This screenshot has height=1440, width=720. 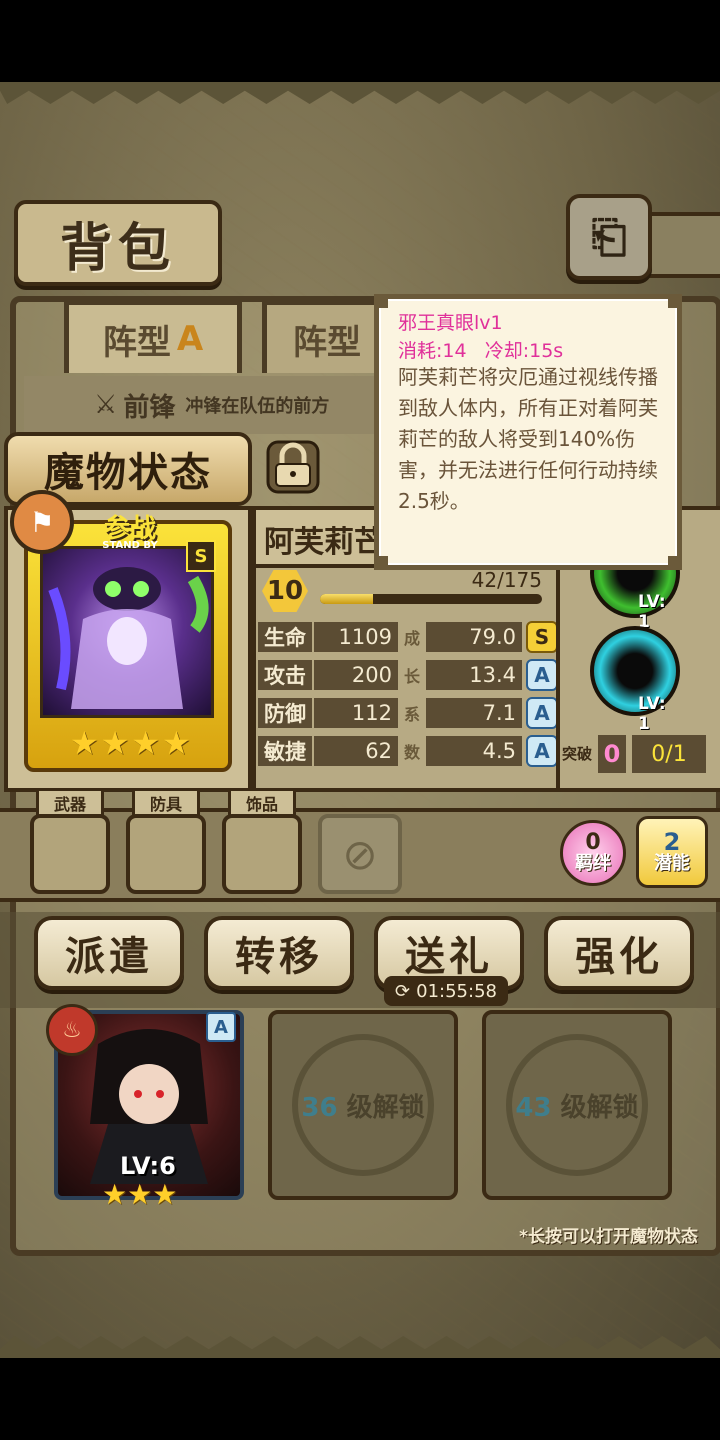 I want to click on flag-icon: ⚑, so click(x=42, y=522).